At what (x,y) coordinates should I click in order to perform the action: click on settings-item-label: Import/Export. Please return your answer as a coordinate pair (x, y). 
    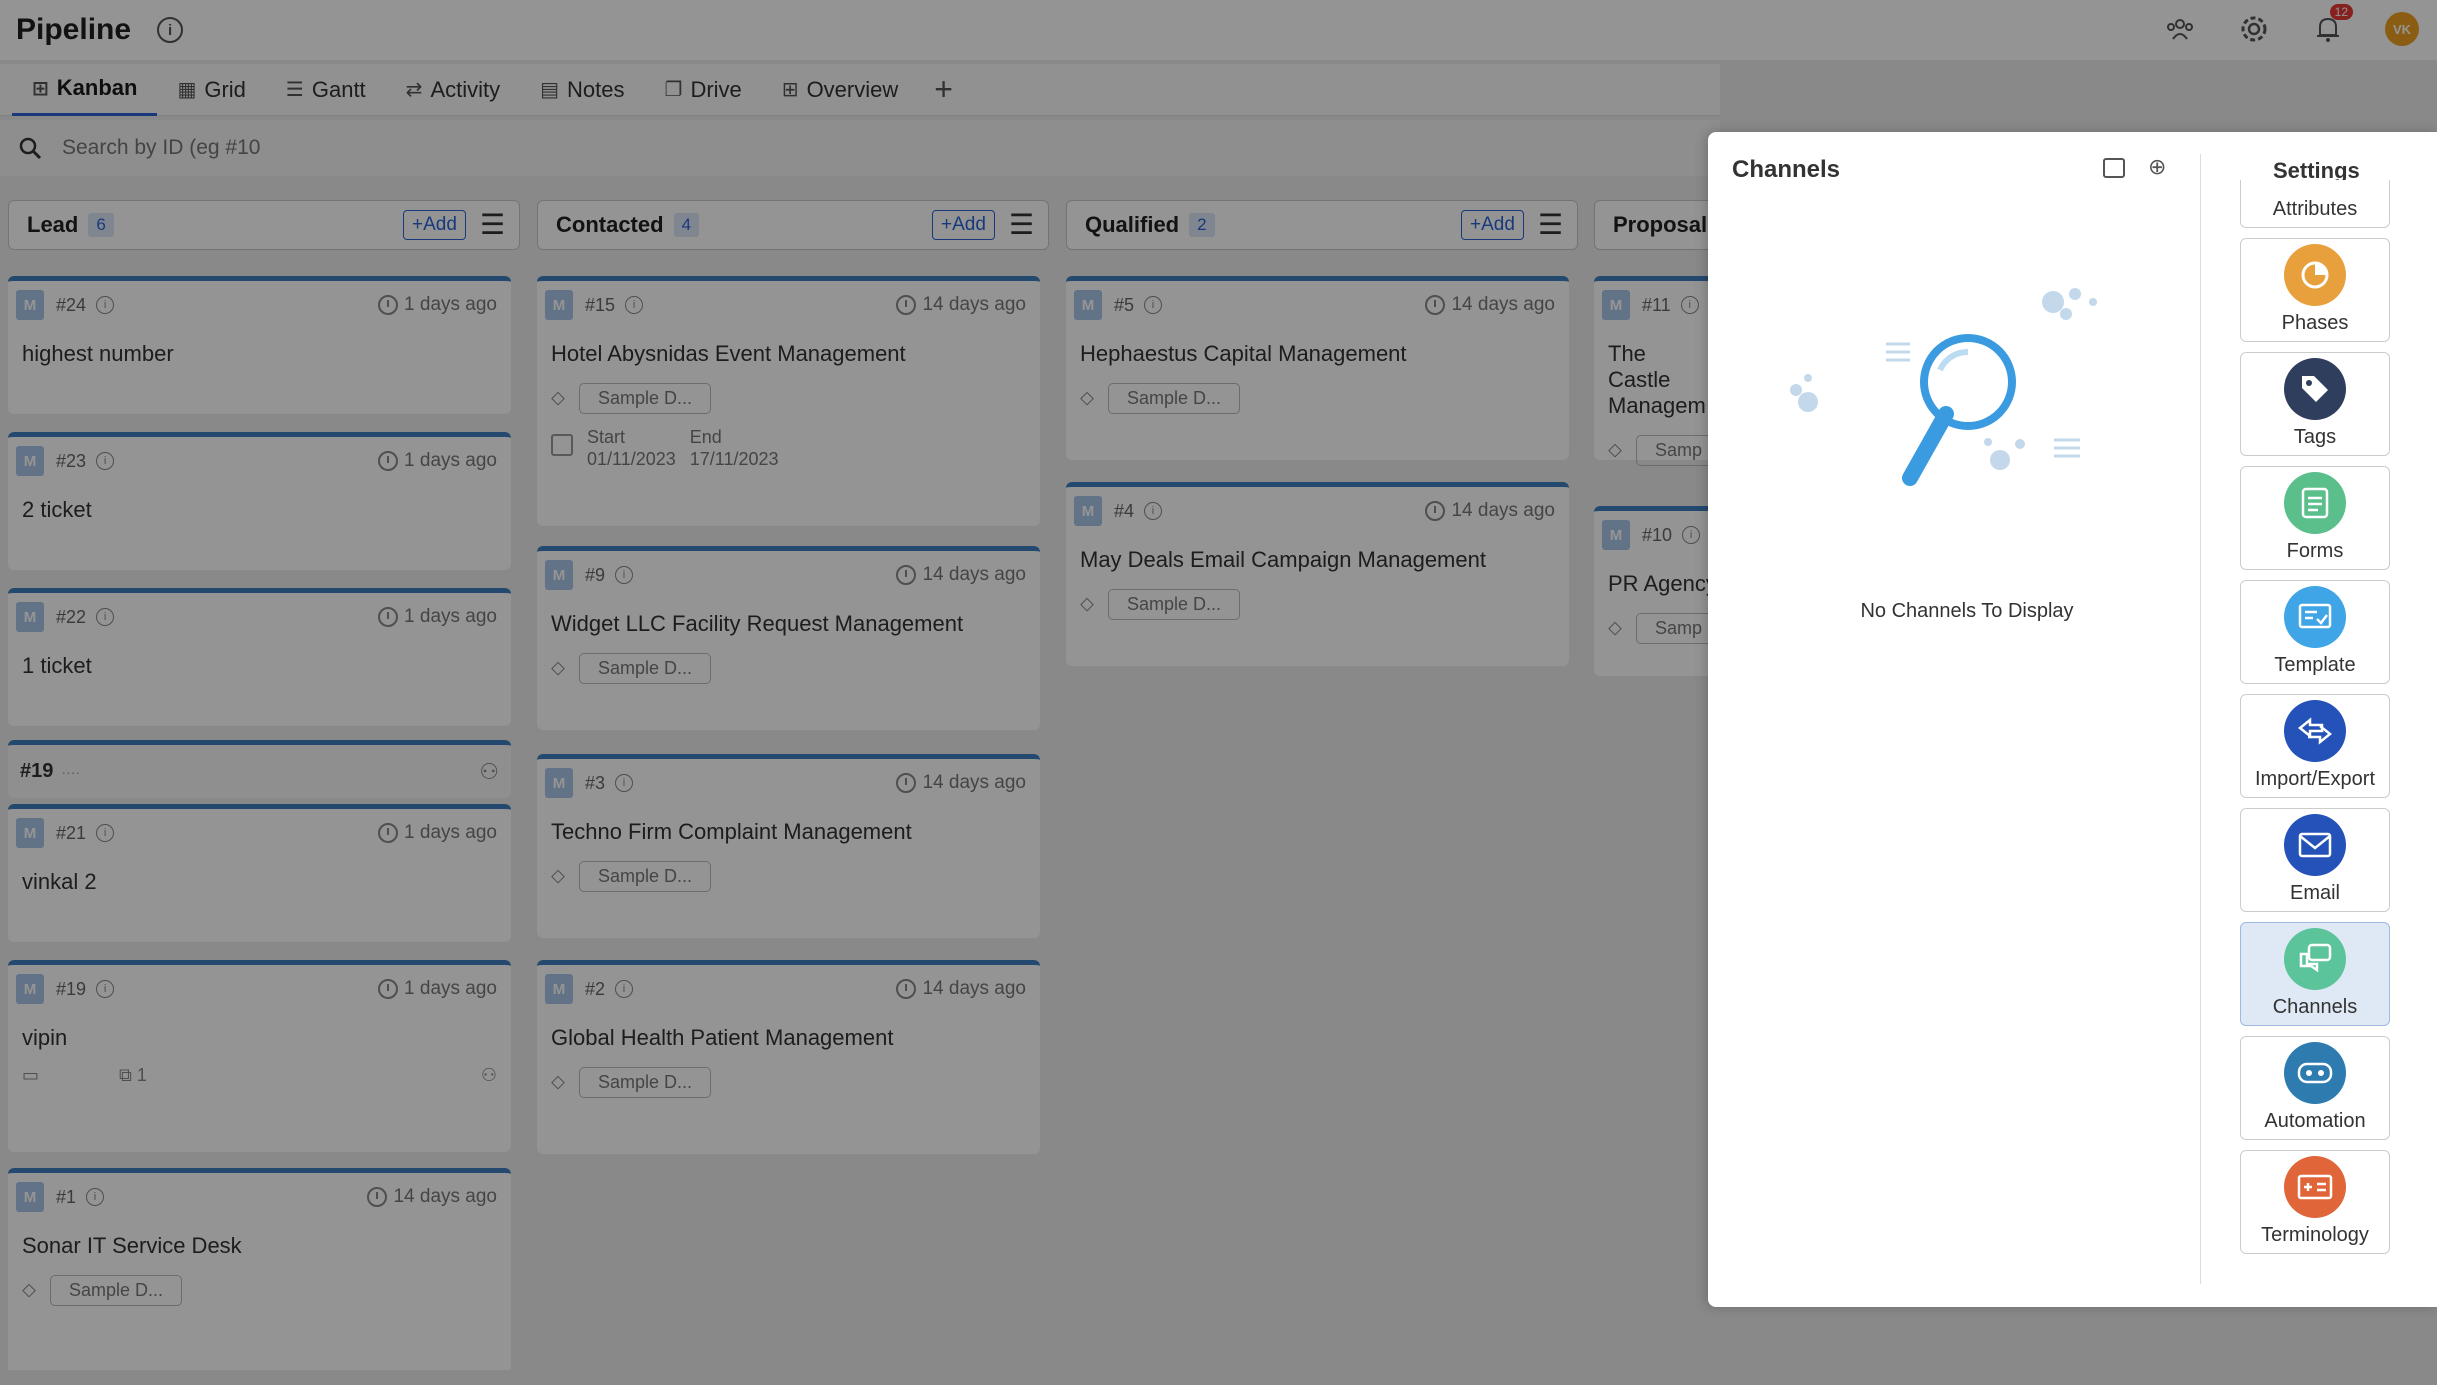
    Looking at the image, I should click on (2315, 779).